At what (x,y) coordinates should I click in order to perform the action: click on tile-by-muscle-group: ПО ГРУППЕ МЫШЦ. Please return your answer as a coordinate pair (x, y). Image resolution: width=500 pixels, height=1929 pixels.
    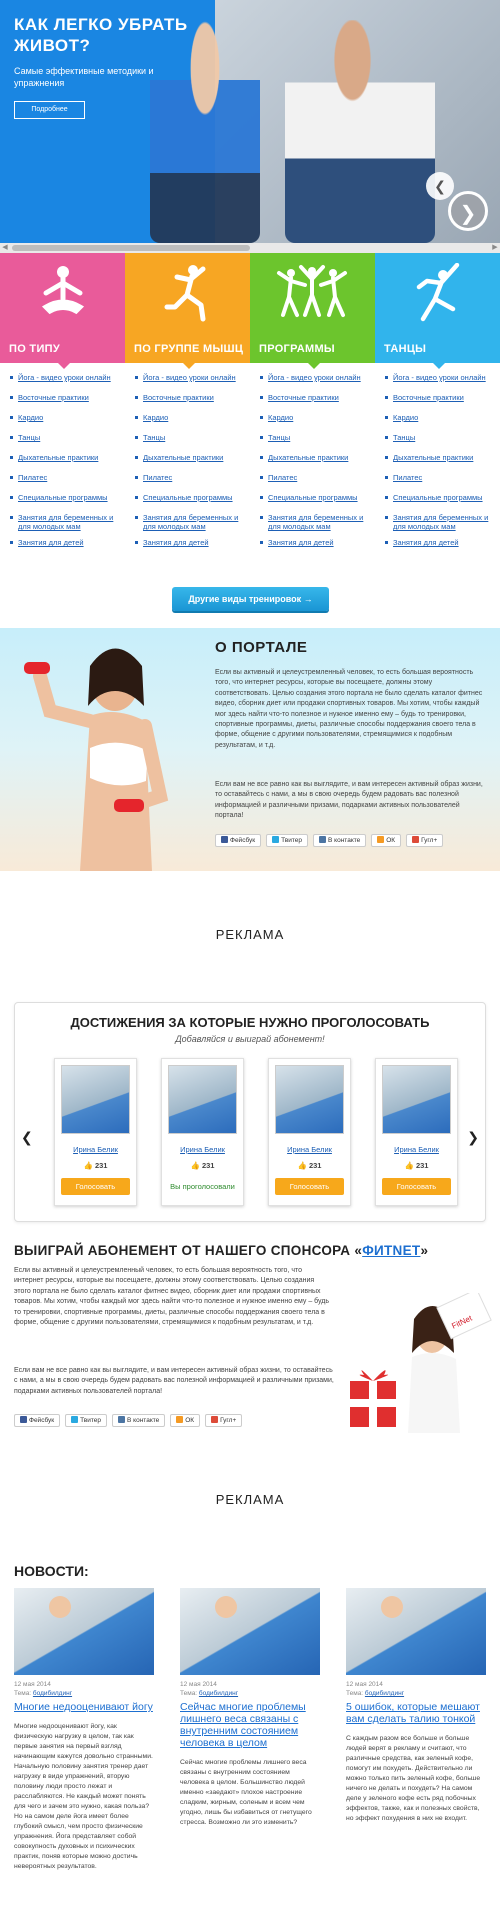
    Looking at the image, I should click on (187, 311).